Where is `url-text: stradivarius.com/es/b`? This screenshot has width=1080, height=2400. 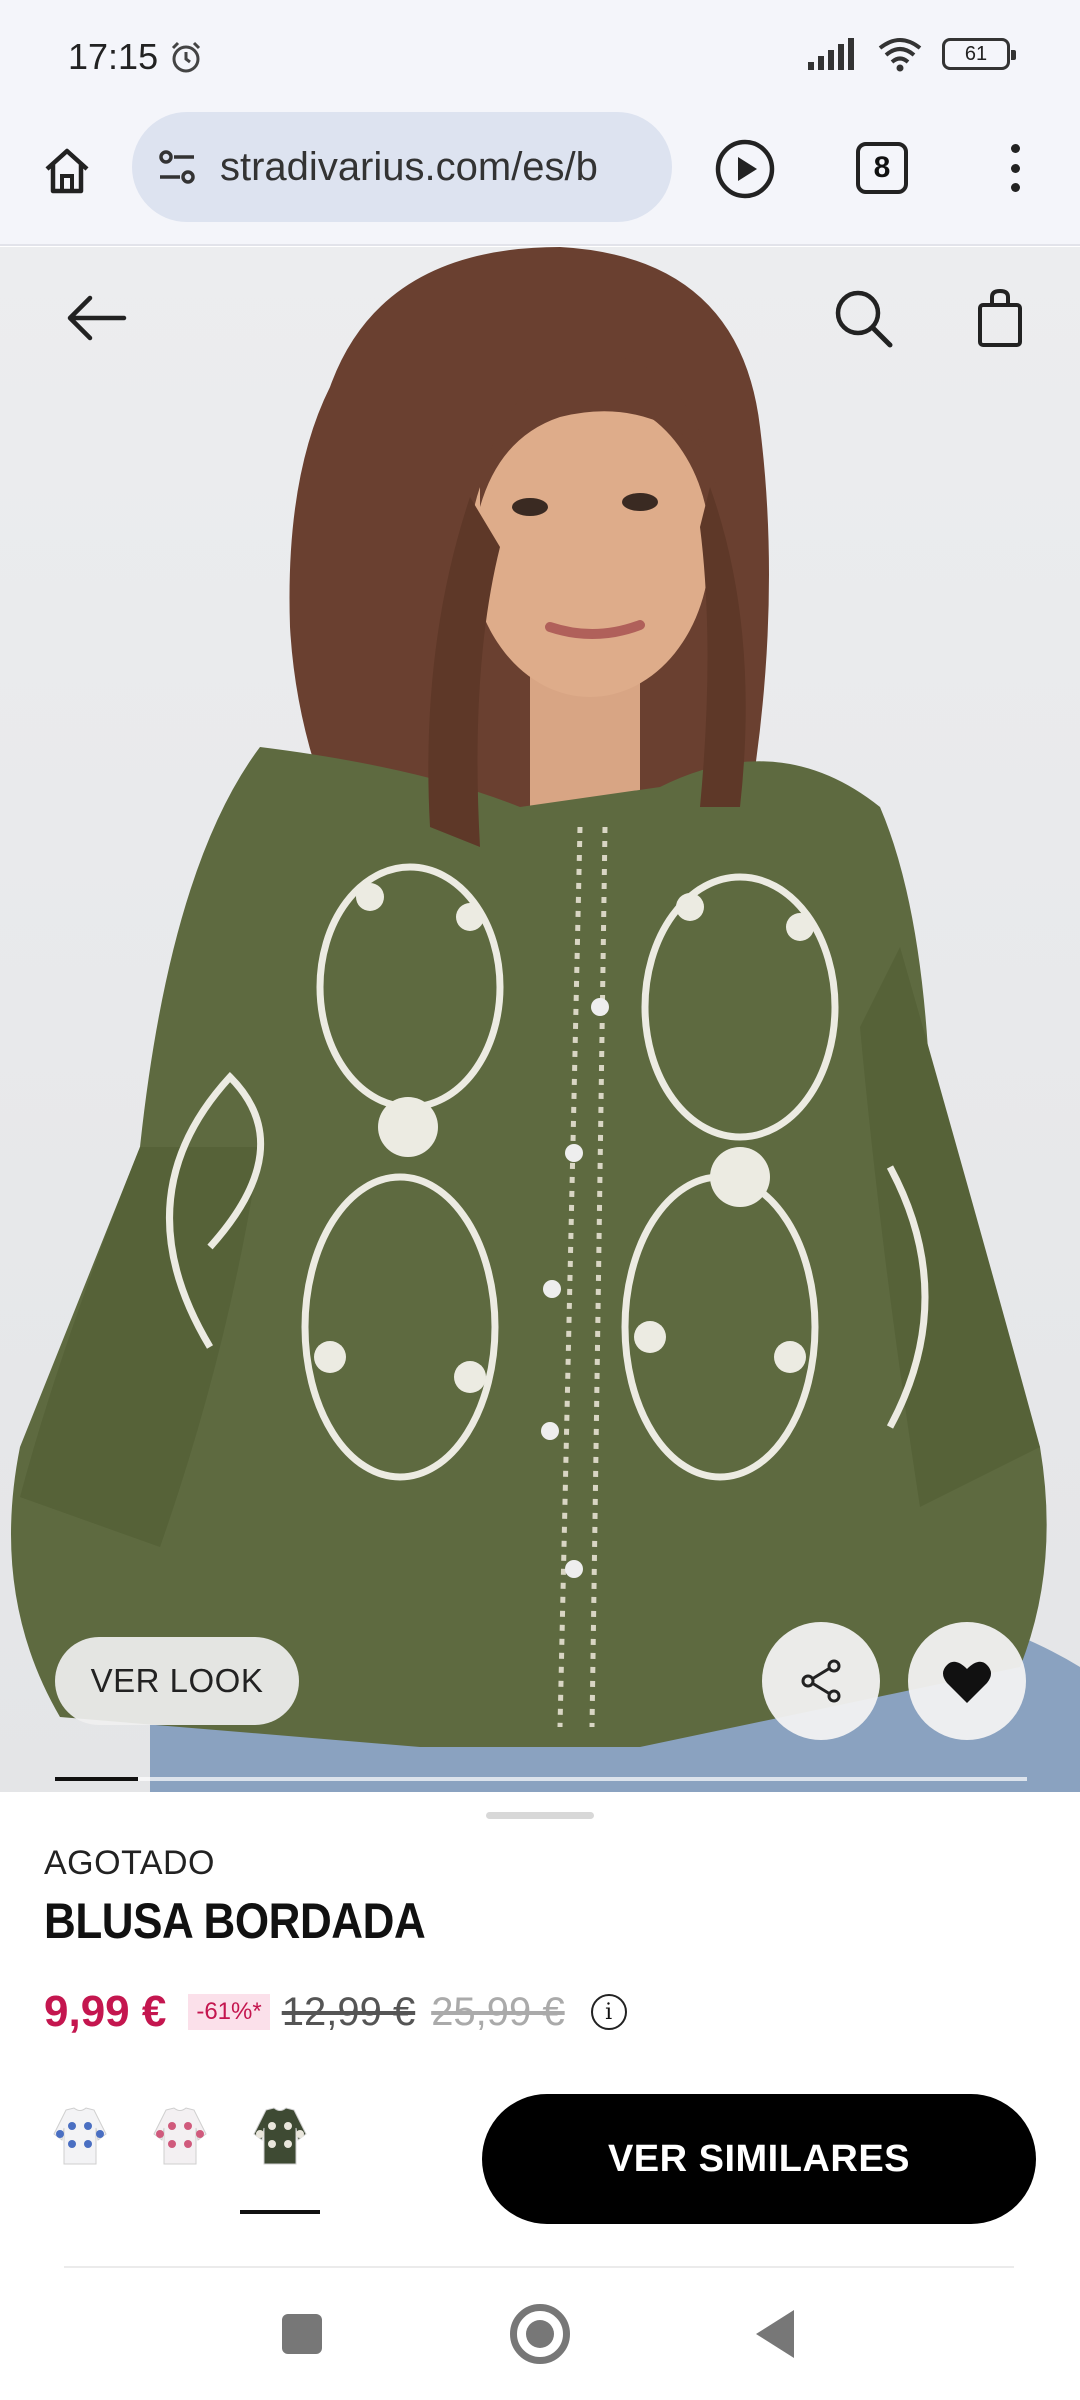 url-text: stradivarius.com/es/b is located at coordinates (409, 166).